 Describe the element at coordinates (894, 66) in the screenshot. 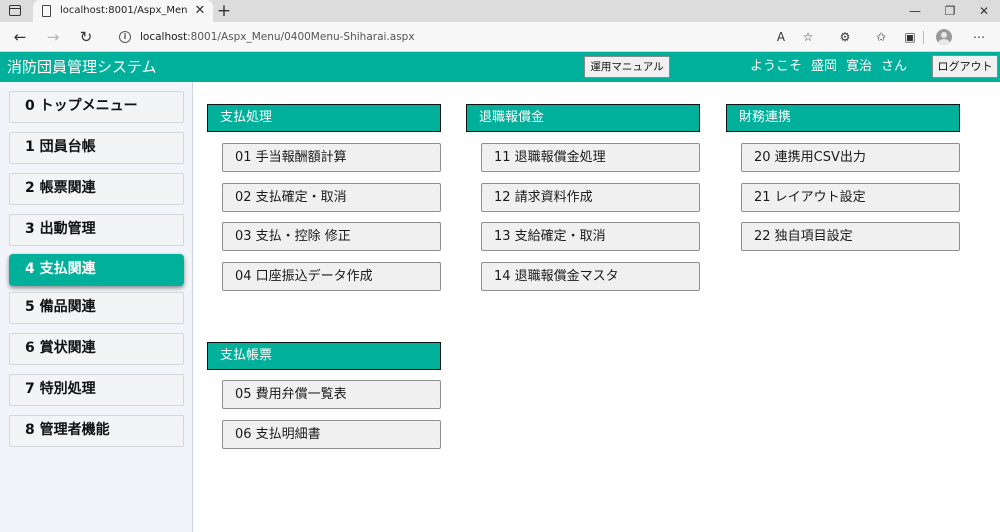

I see `user-honorific: さん` at that location.